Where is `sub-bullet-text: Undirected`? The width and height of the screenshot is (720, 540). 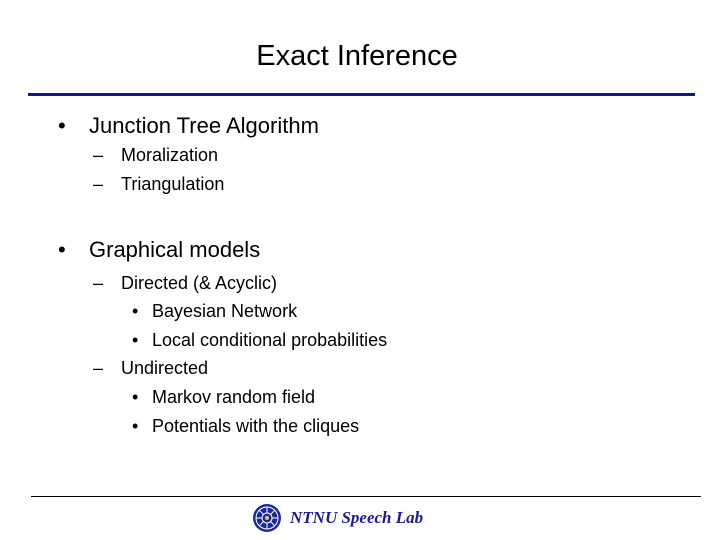 sub-bullet-text: Undirected is located at coordinates (165, 368).